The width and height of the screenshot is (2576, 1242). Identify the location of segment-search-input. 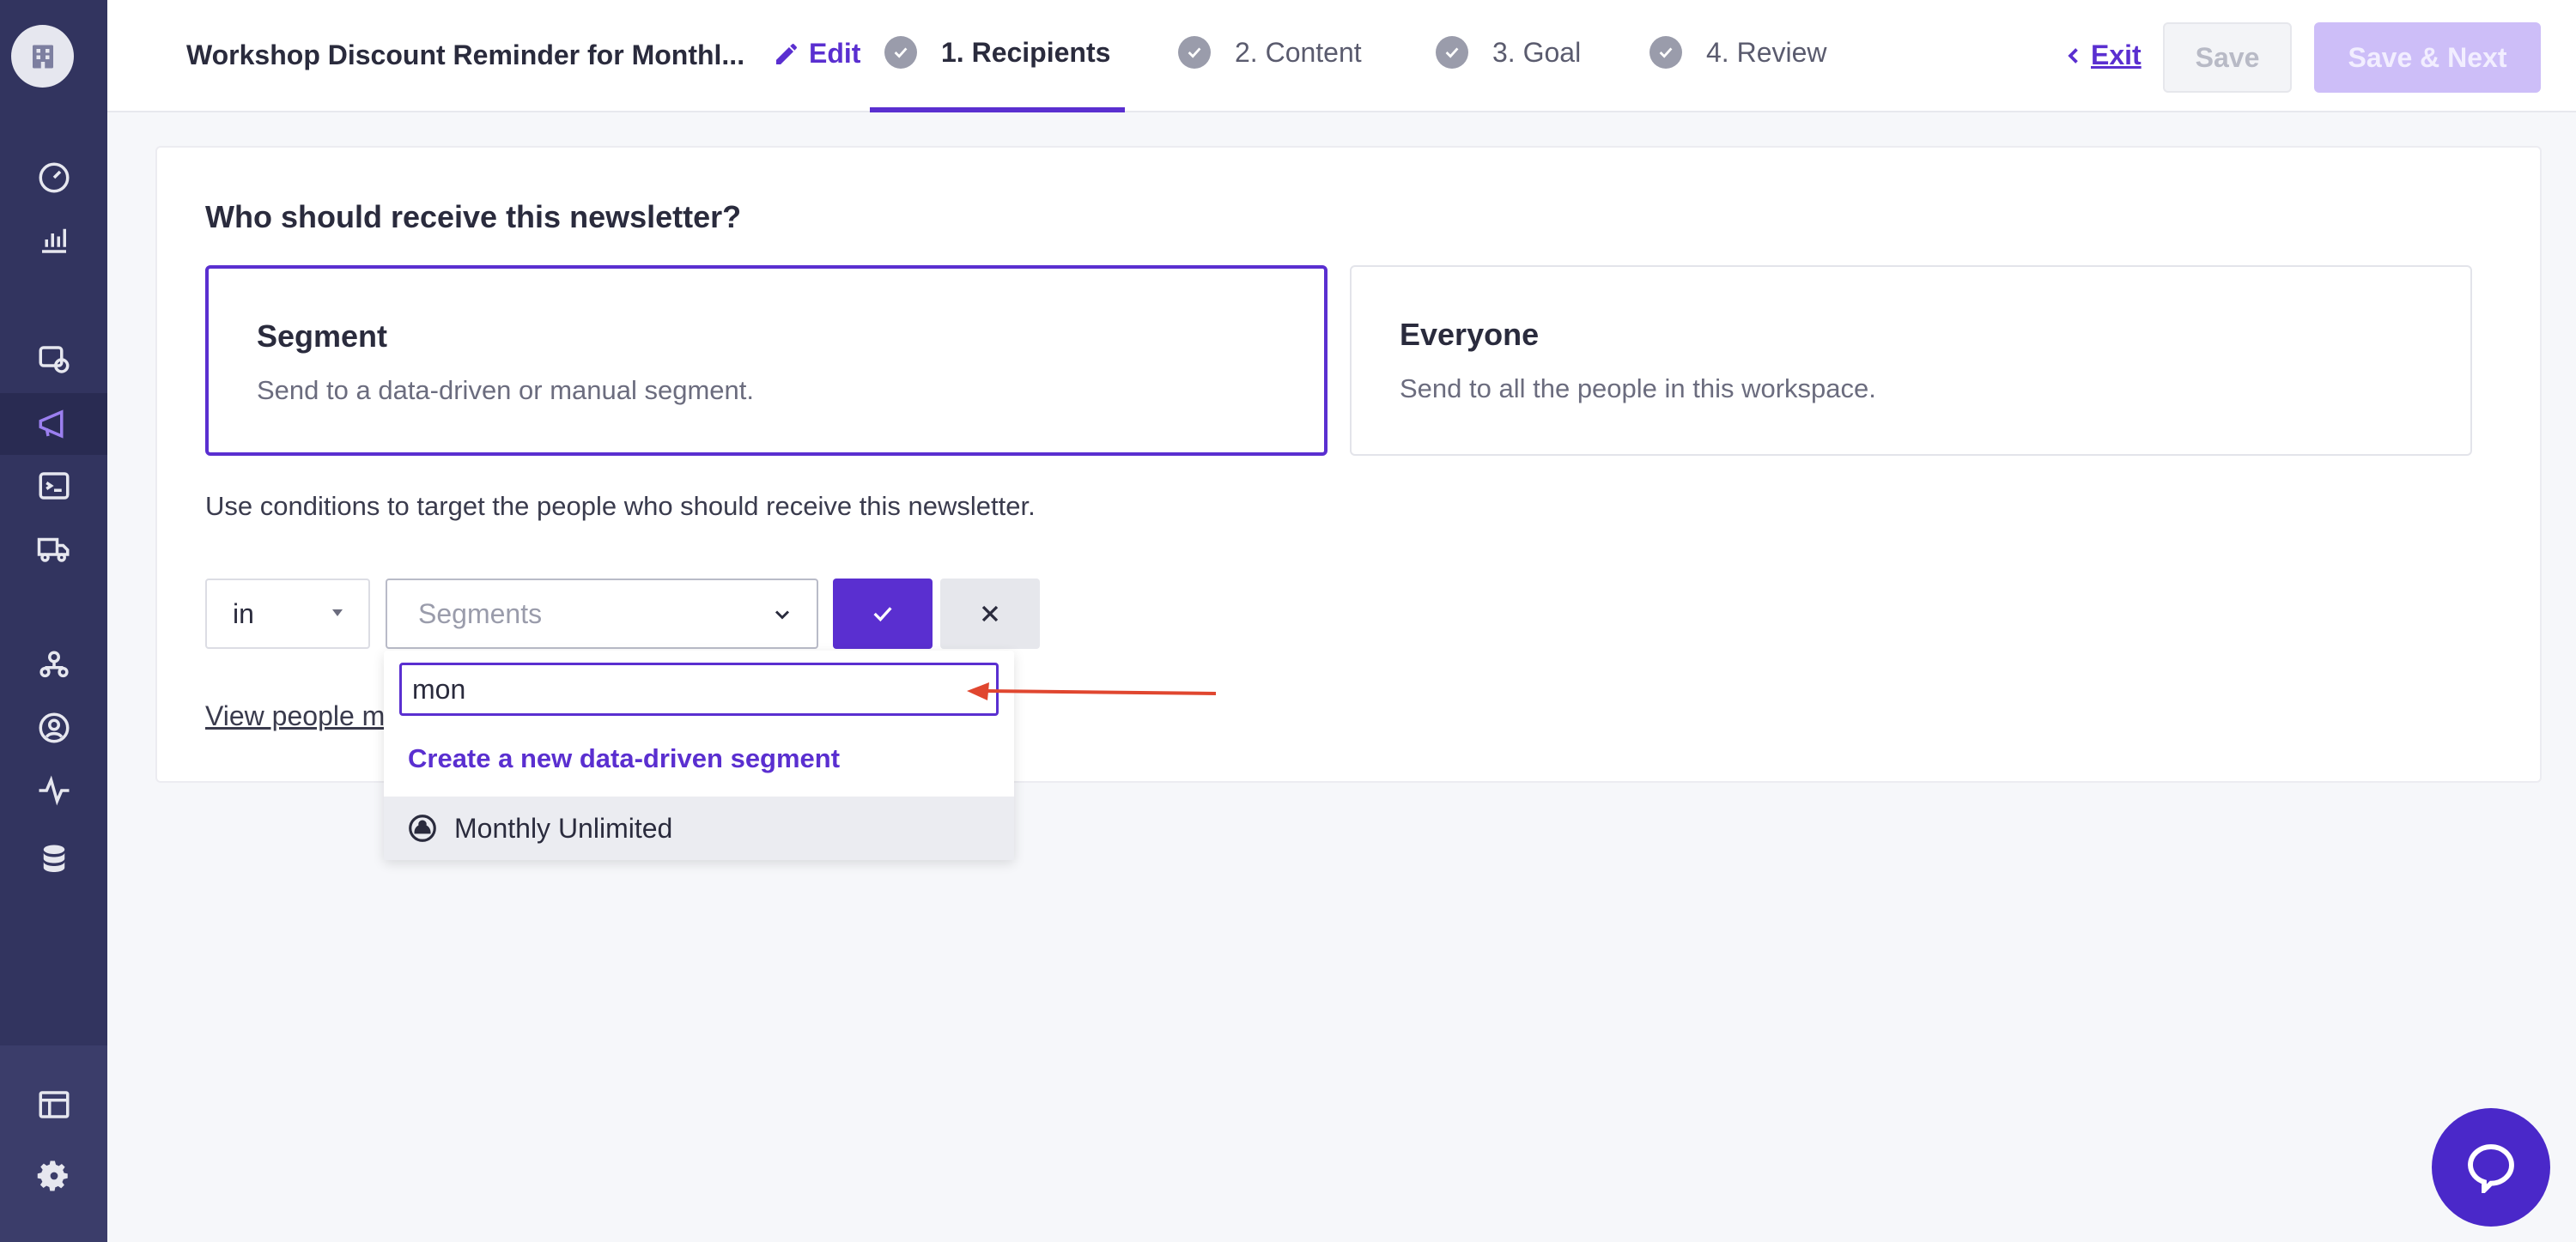
(699, 689).